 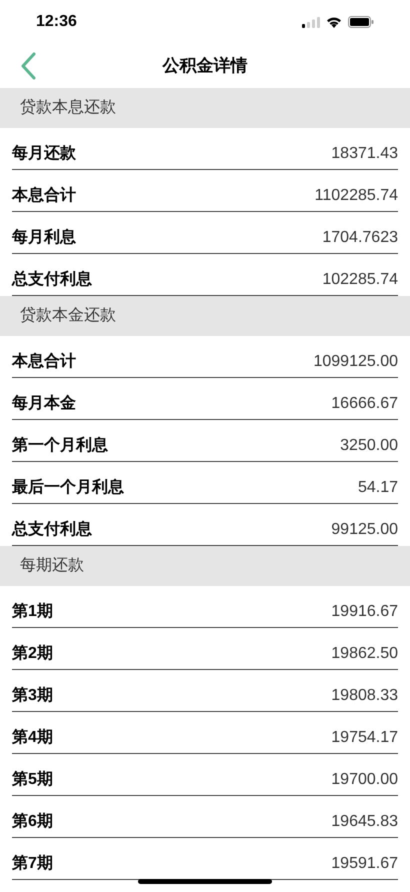 What do you see at coordinates (28, 66) in the screenshot?
I see `back-chevron-icon` at bounding box center [28, 66].